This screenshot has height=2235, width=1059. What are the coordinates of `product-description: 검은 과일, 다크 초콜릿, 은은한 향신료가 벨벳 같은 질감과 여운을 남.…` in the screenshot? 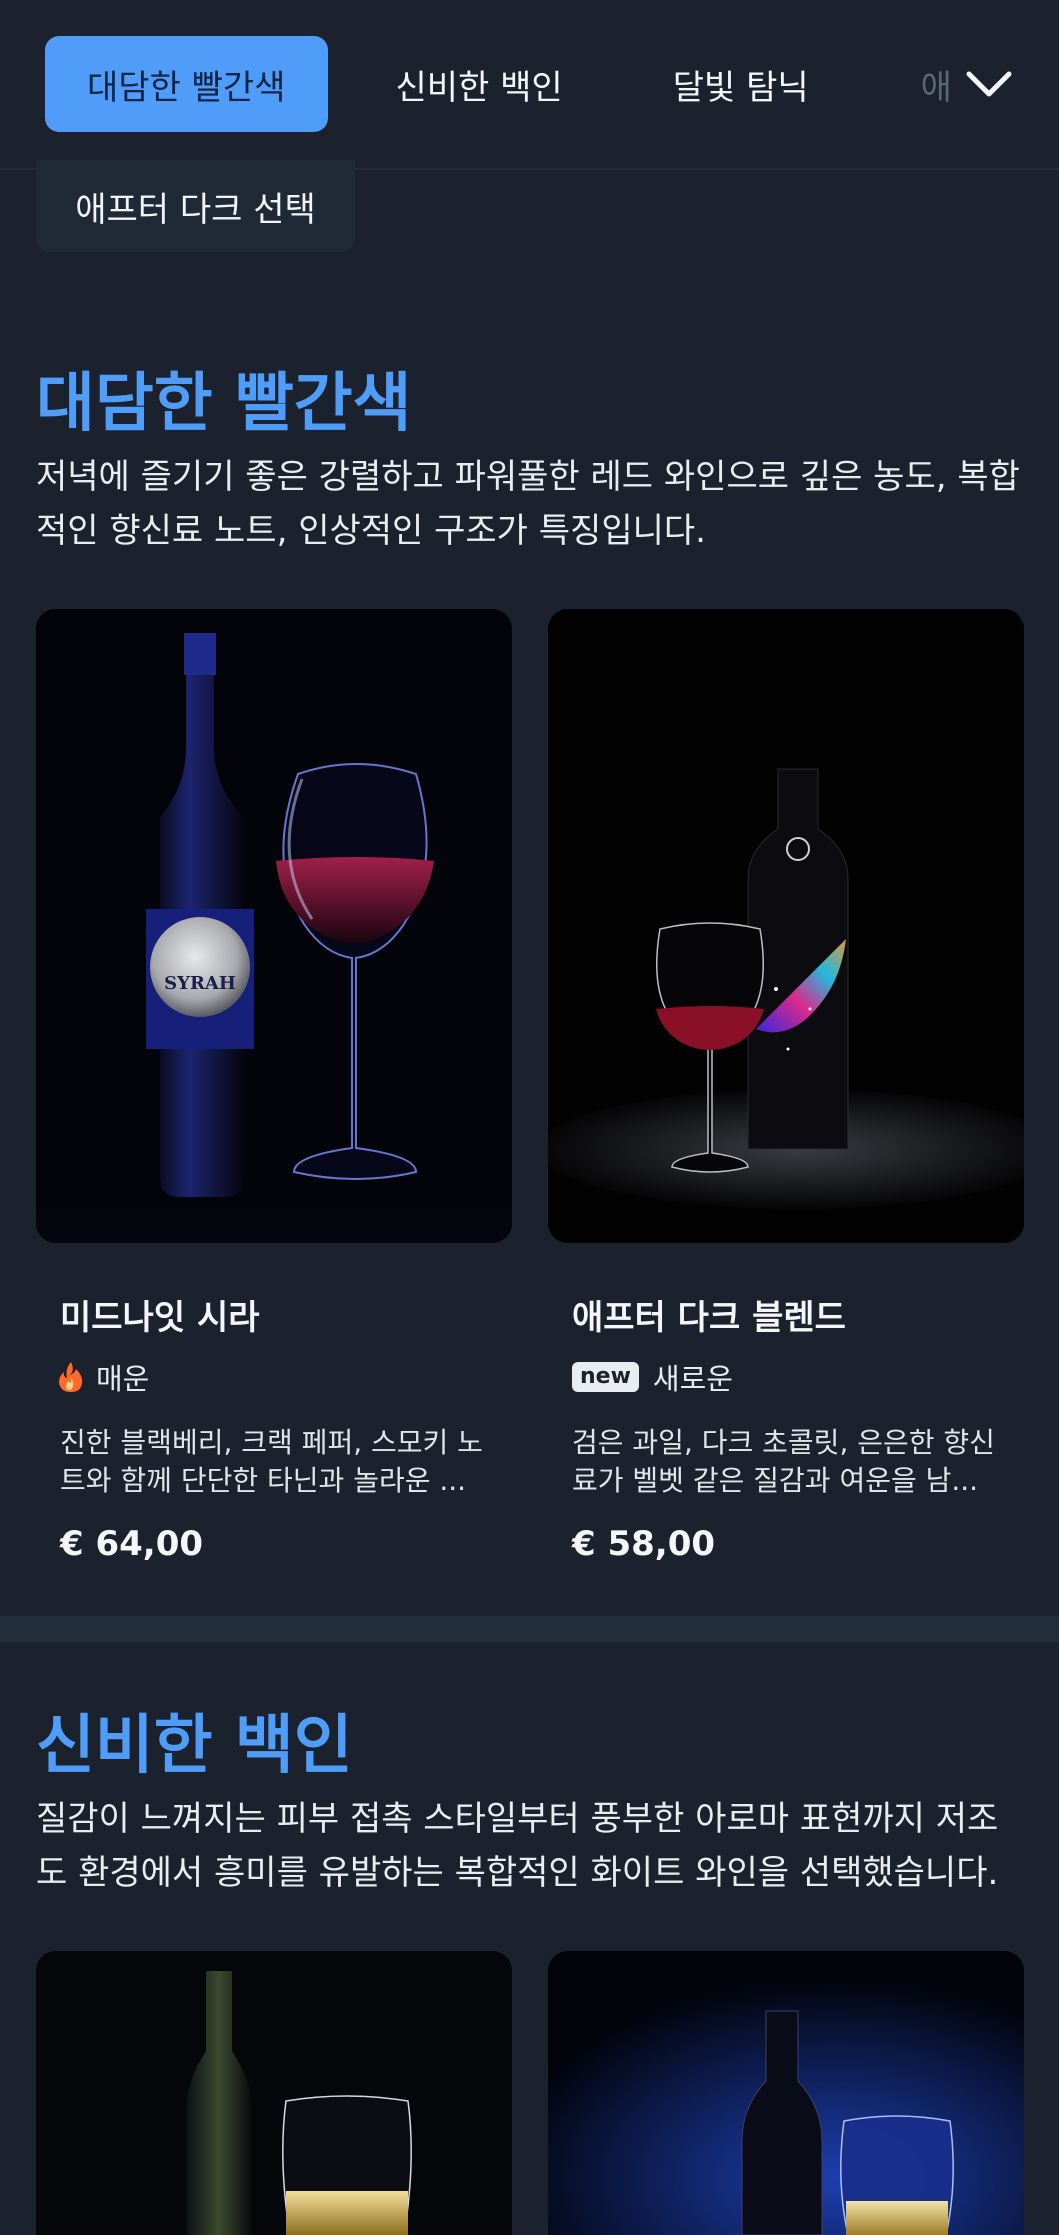 It's located at (783, 1461).